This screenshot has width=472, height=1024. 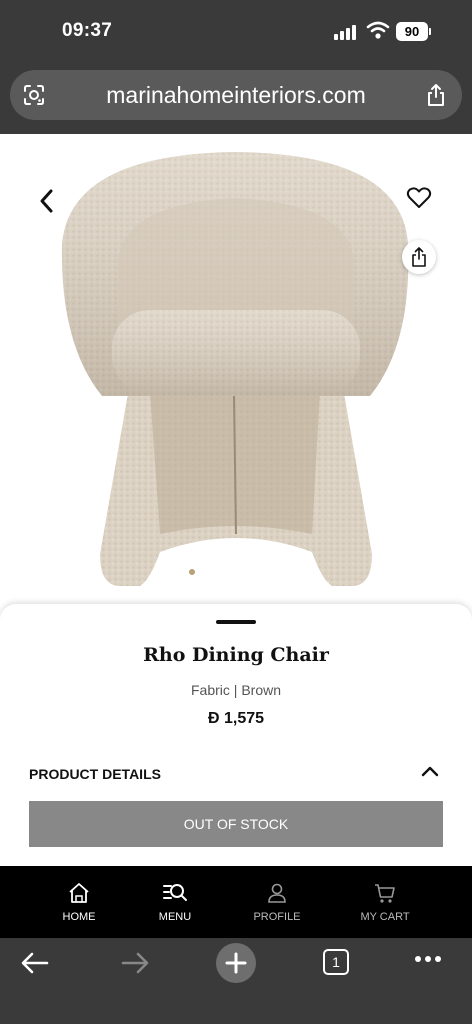 What do you see at coordinates (336, 962) in the screenshot?
I see `tab-switcher-button: 1` at bounding box center [336, 962].